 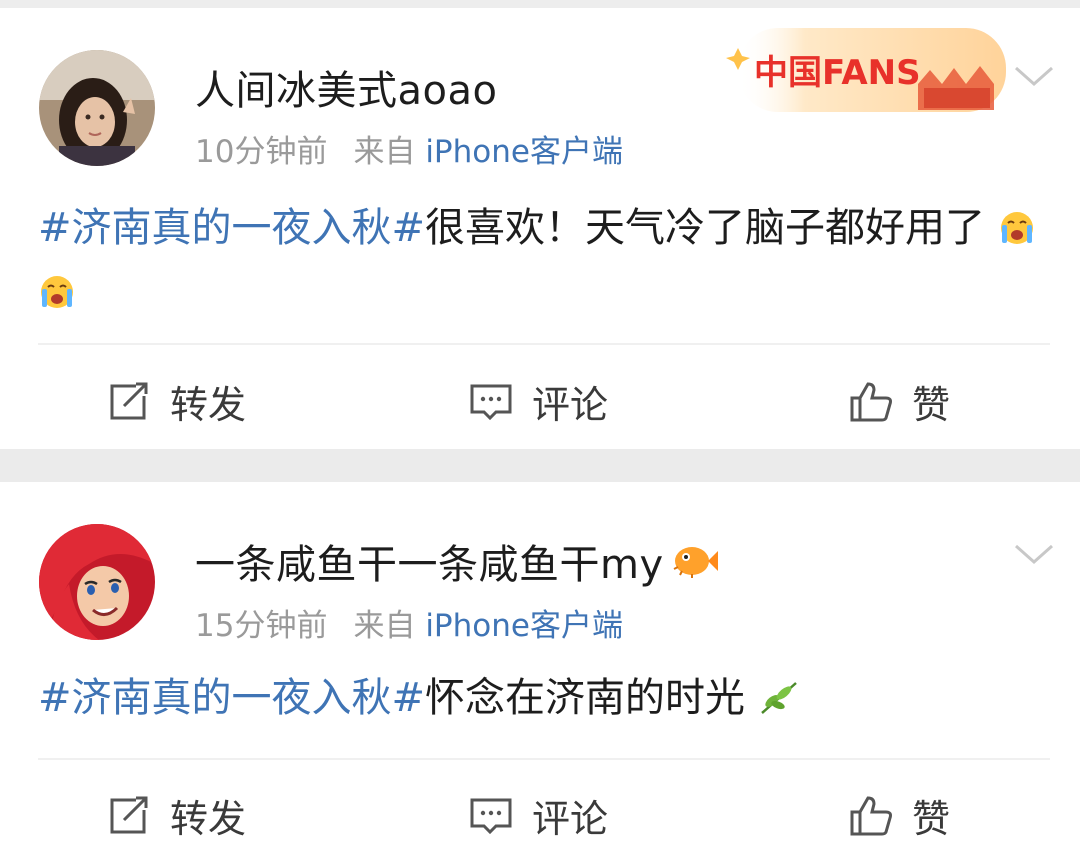 What do you see at coordinates (705, 228) in the screenshot?
I see `post-body: 很喜欢！天气冷了脑子都好用了` at bounding box center [705, 228].